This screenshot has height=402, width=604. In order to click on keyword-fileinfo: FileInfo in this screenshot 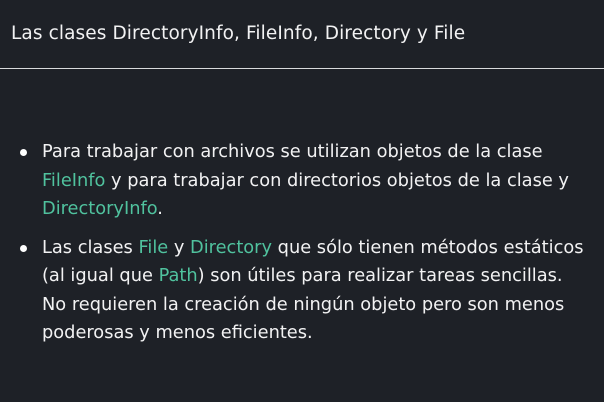, I will do `click(74, 180)`.